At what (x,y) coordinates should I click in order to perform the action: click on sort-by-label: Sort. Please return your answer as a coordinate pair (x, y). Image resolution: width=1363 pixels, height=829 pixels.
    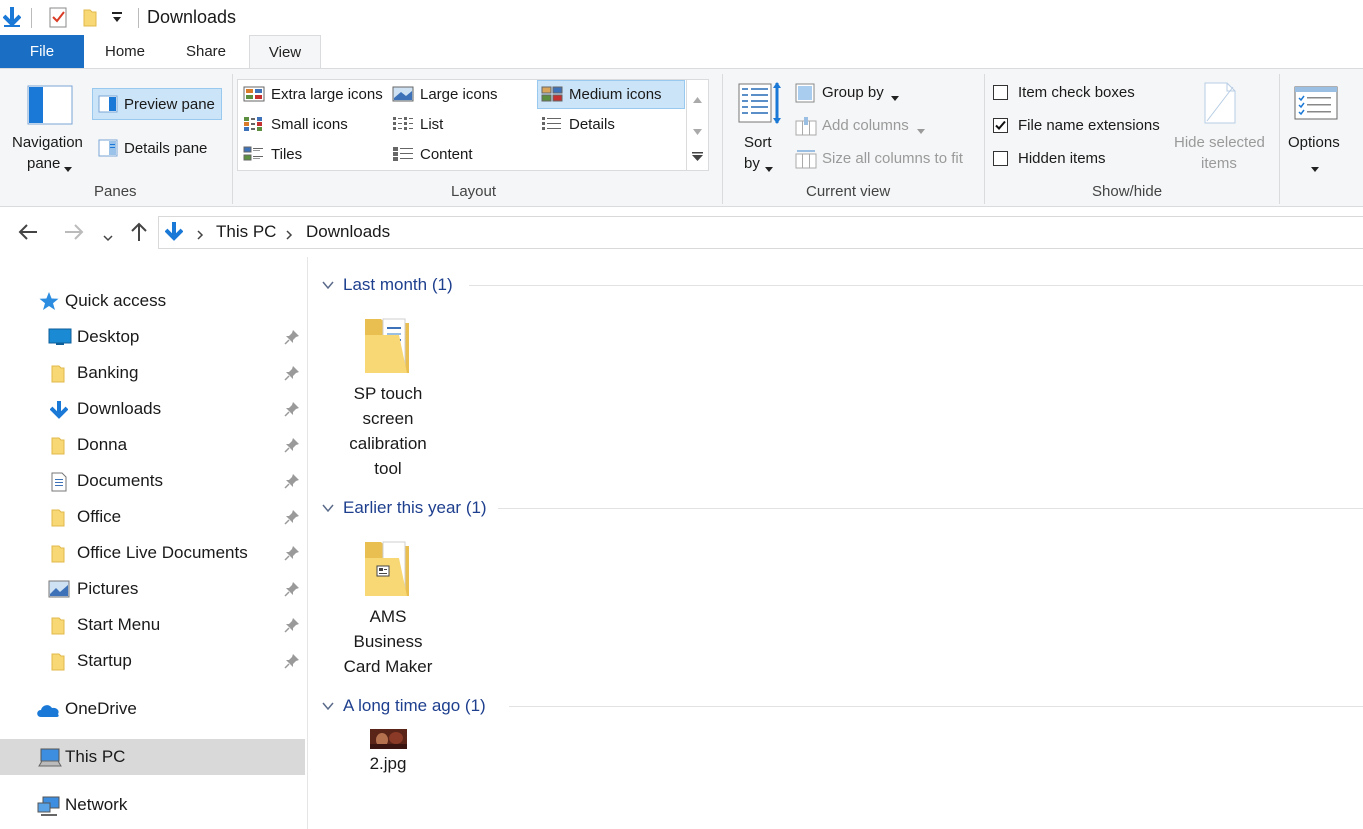
    Looking at the image, I should click on (758, 142).